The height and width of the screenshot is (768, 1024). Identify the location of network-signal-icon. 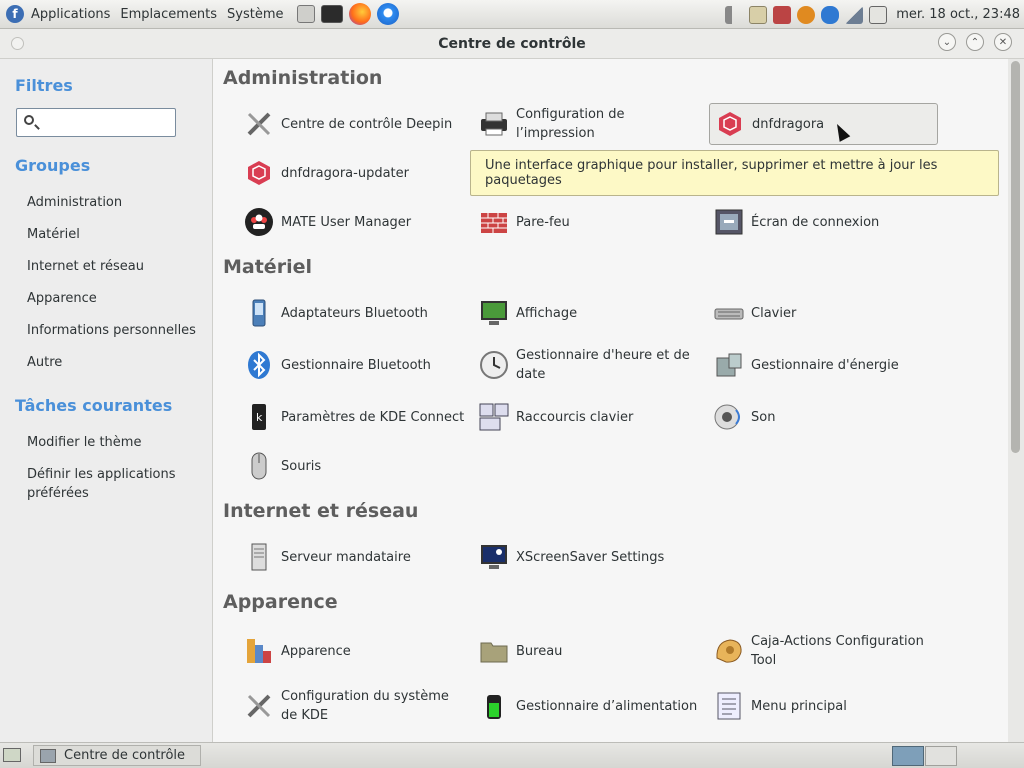
(854, 14).